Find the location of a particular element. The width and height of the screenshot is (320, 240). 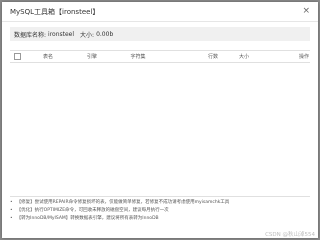

column-header-actions: 操作 is located at coordinates (303, 57).